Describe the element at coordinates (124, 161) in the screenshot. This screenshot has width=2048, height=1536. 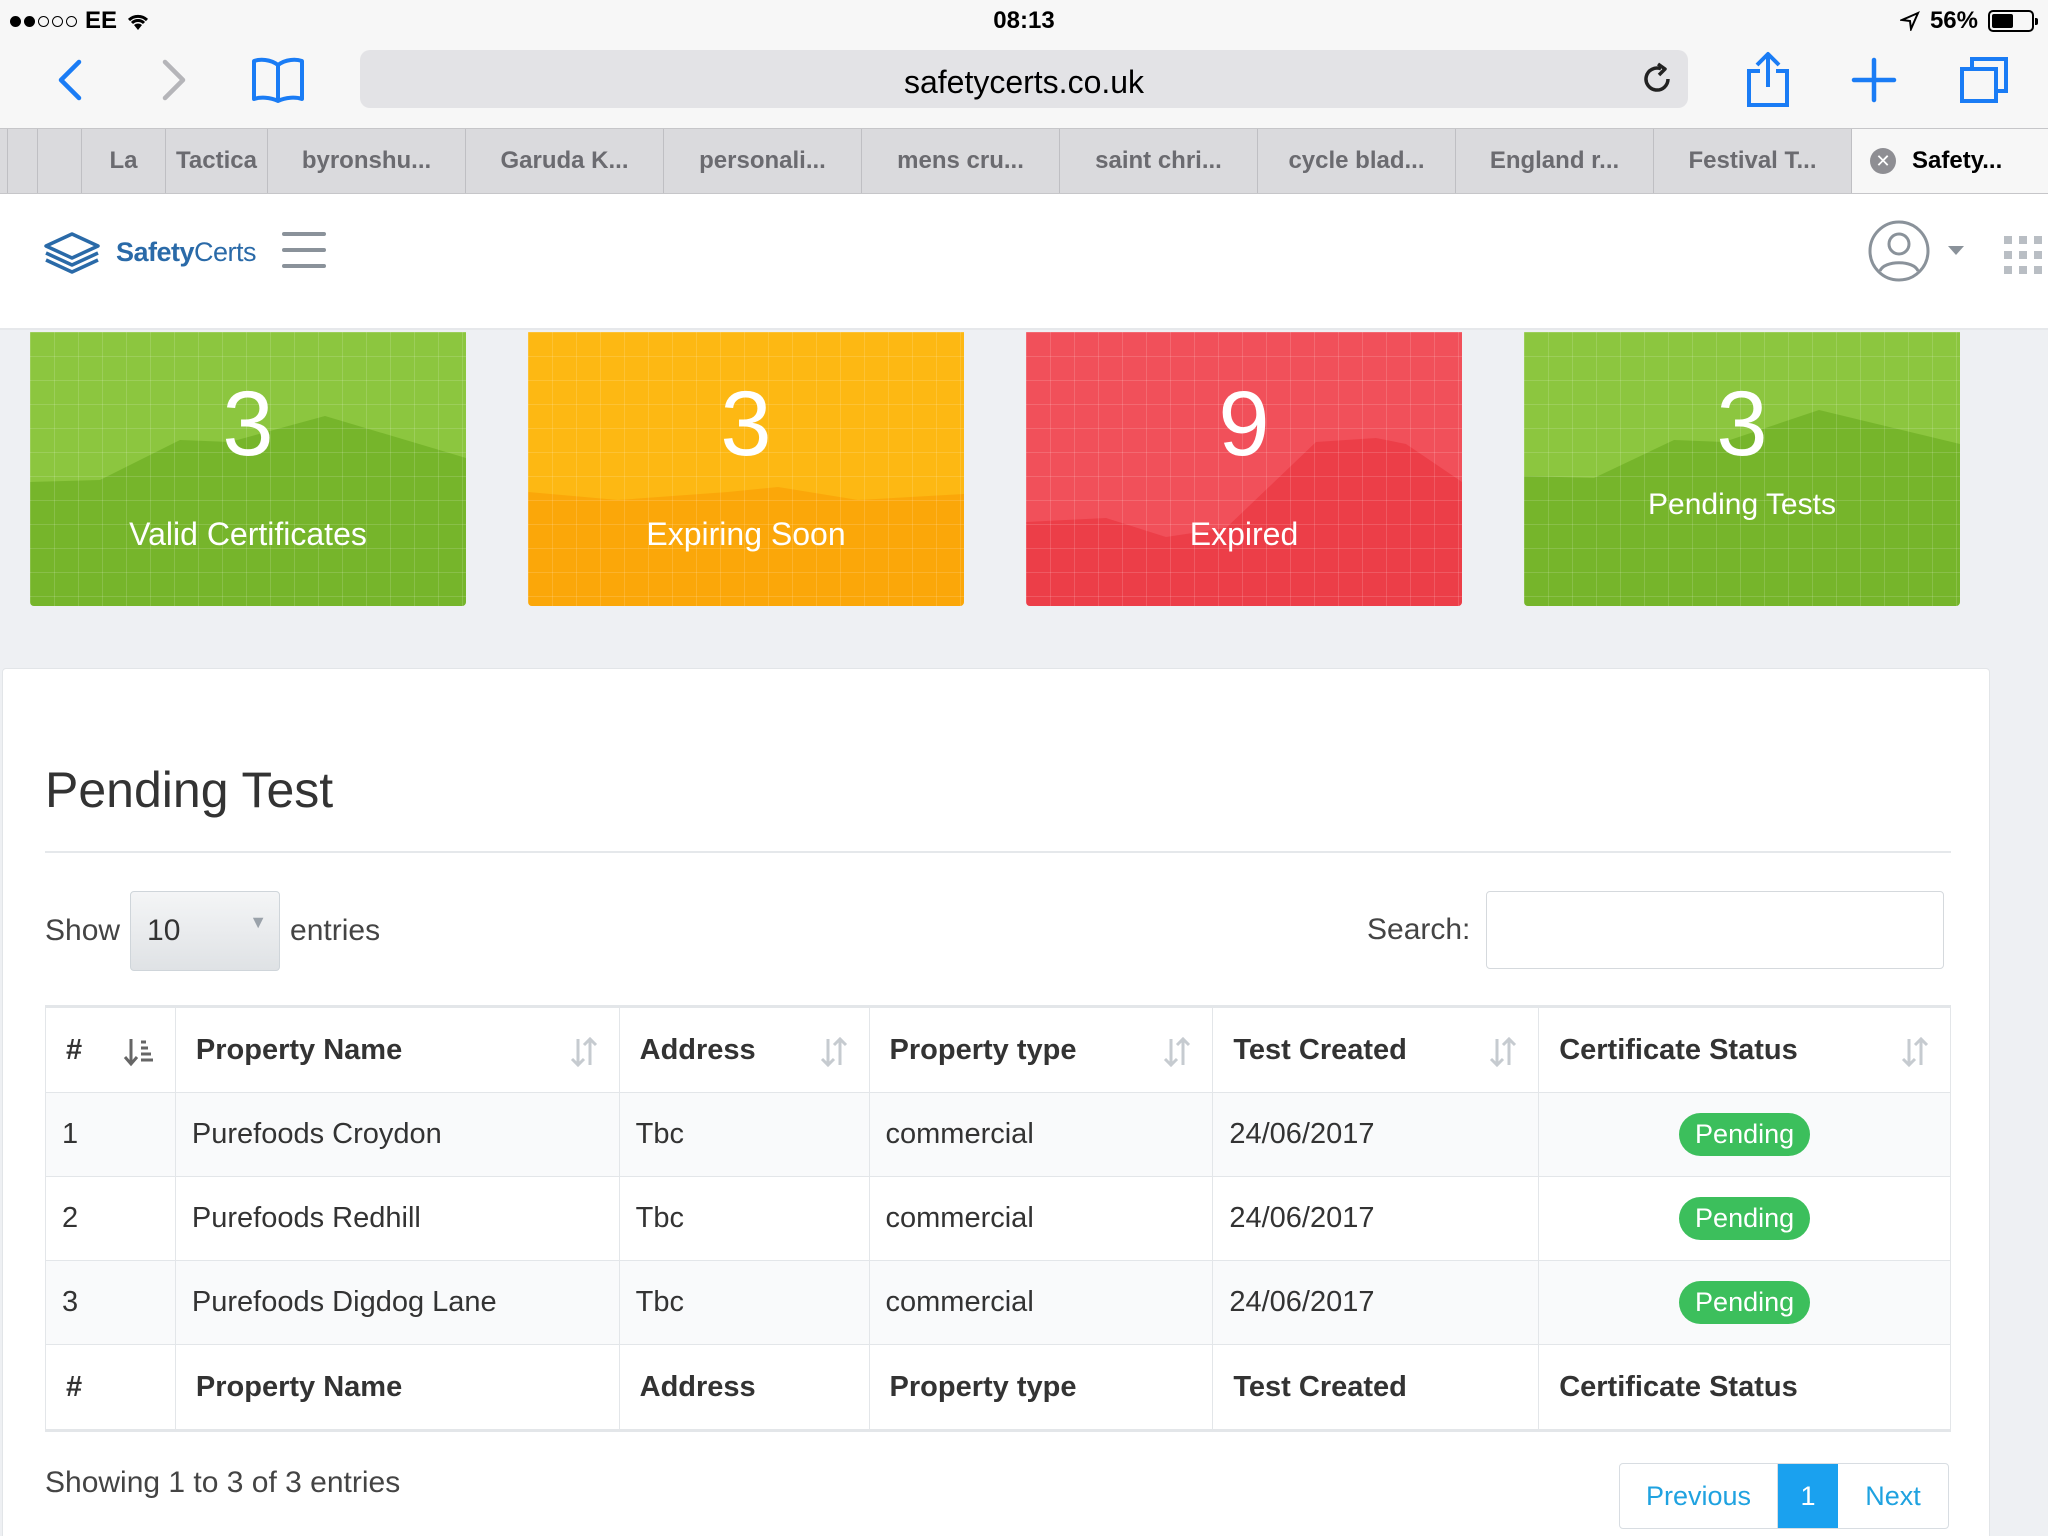
I see `tab: La` at that location.